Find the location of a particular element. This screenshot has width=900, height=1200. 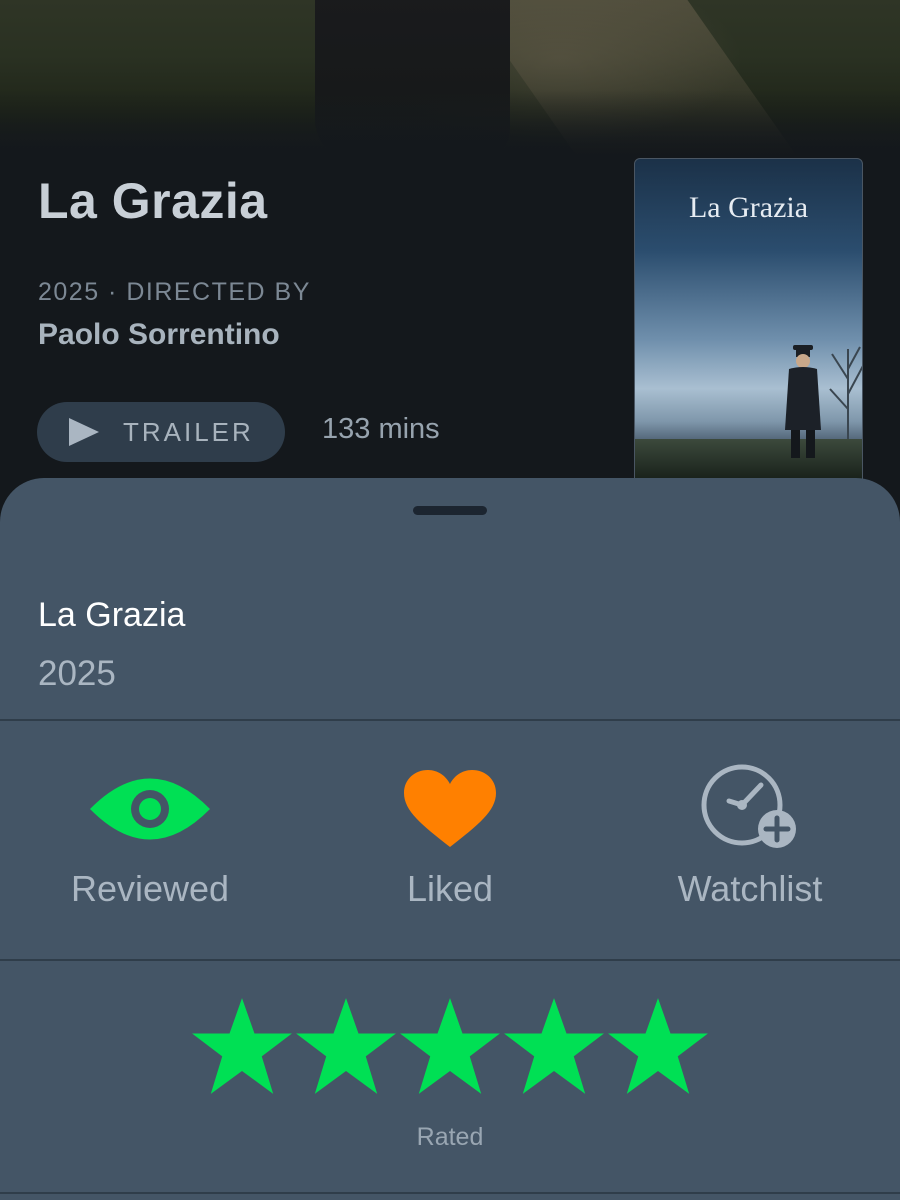

clock-plus-icon is located at coordinates (750, 809).